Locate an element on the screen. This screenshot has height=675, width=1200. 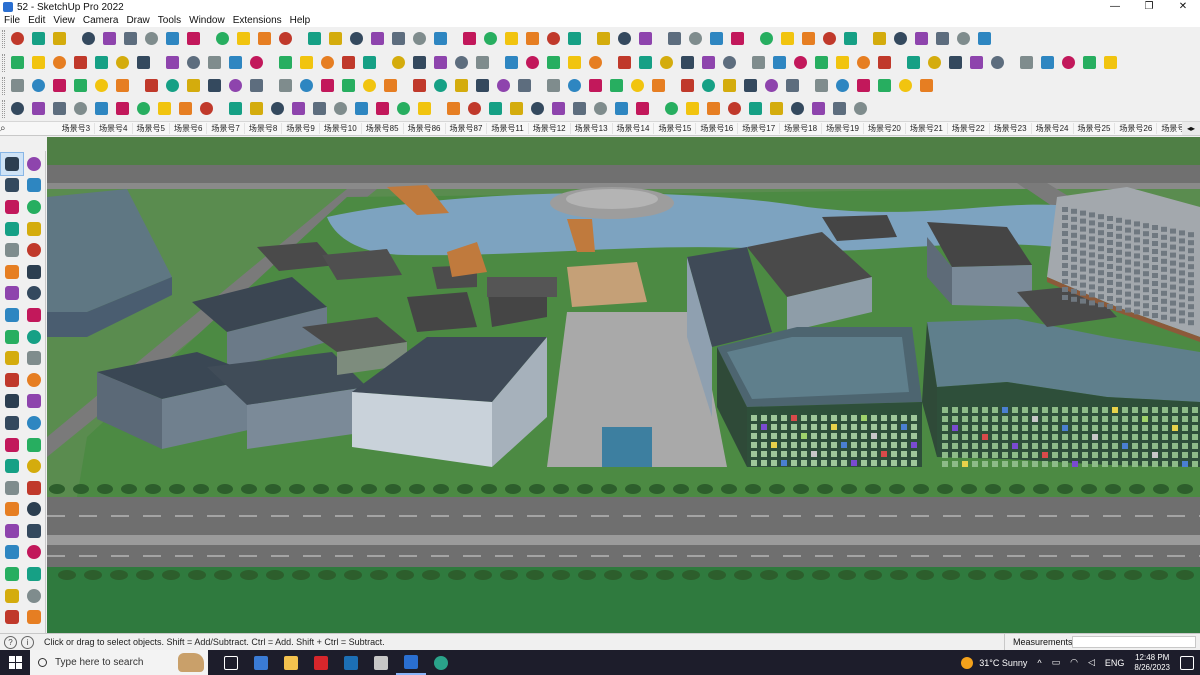
menu-draw: Draw is located at coordinates (137, 20).